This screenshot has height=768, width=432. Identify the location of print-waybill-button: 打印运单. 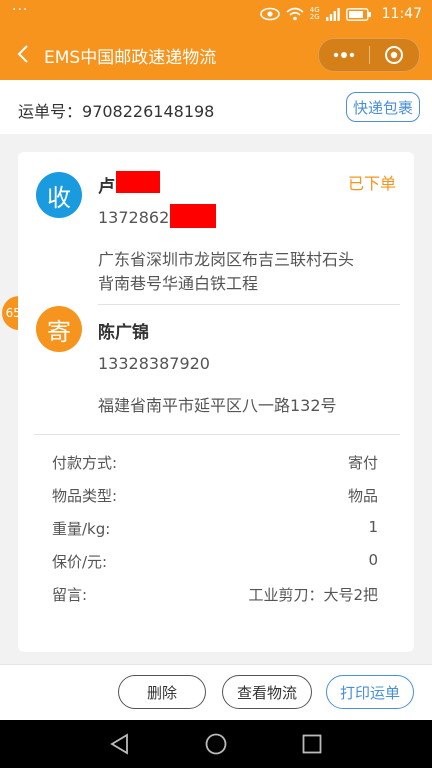
(370, 692).